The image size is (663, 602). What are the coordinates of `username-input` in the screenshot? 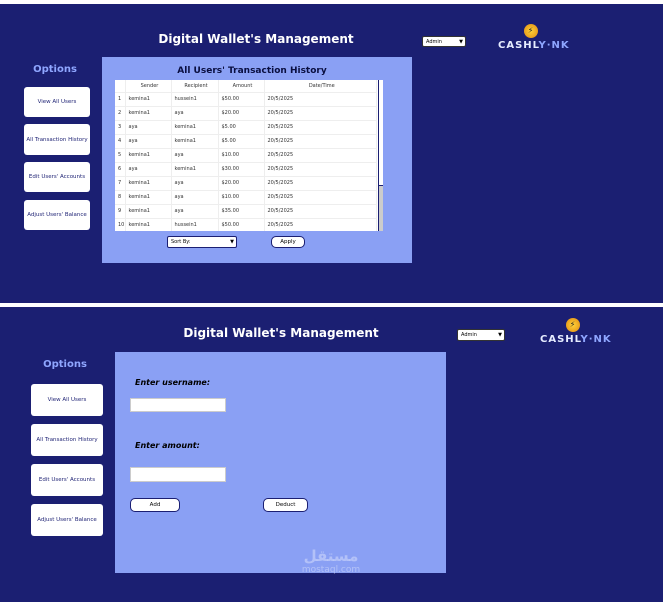 It's located at (178, 405).